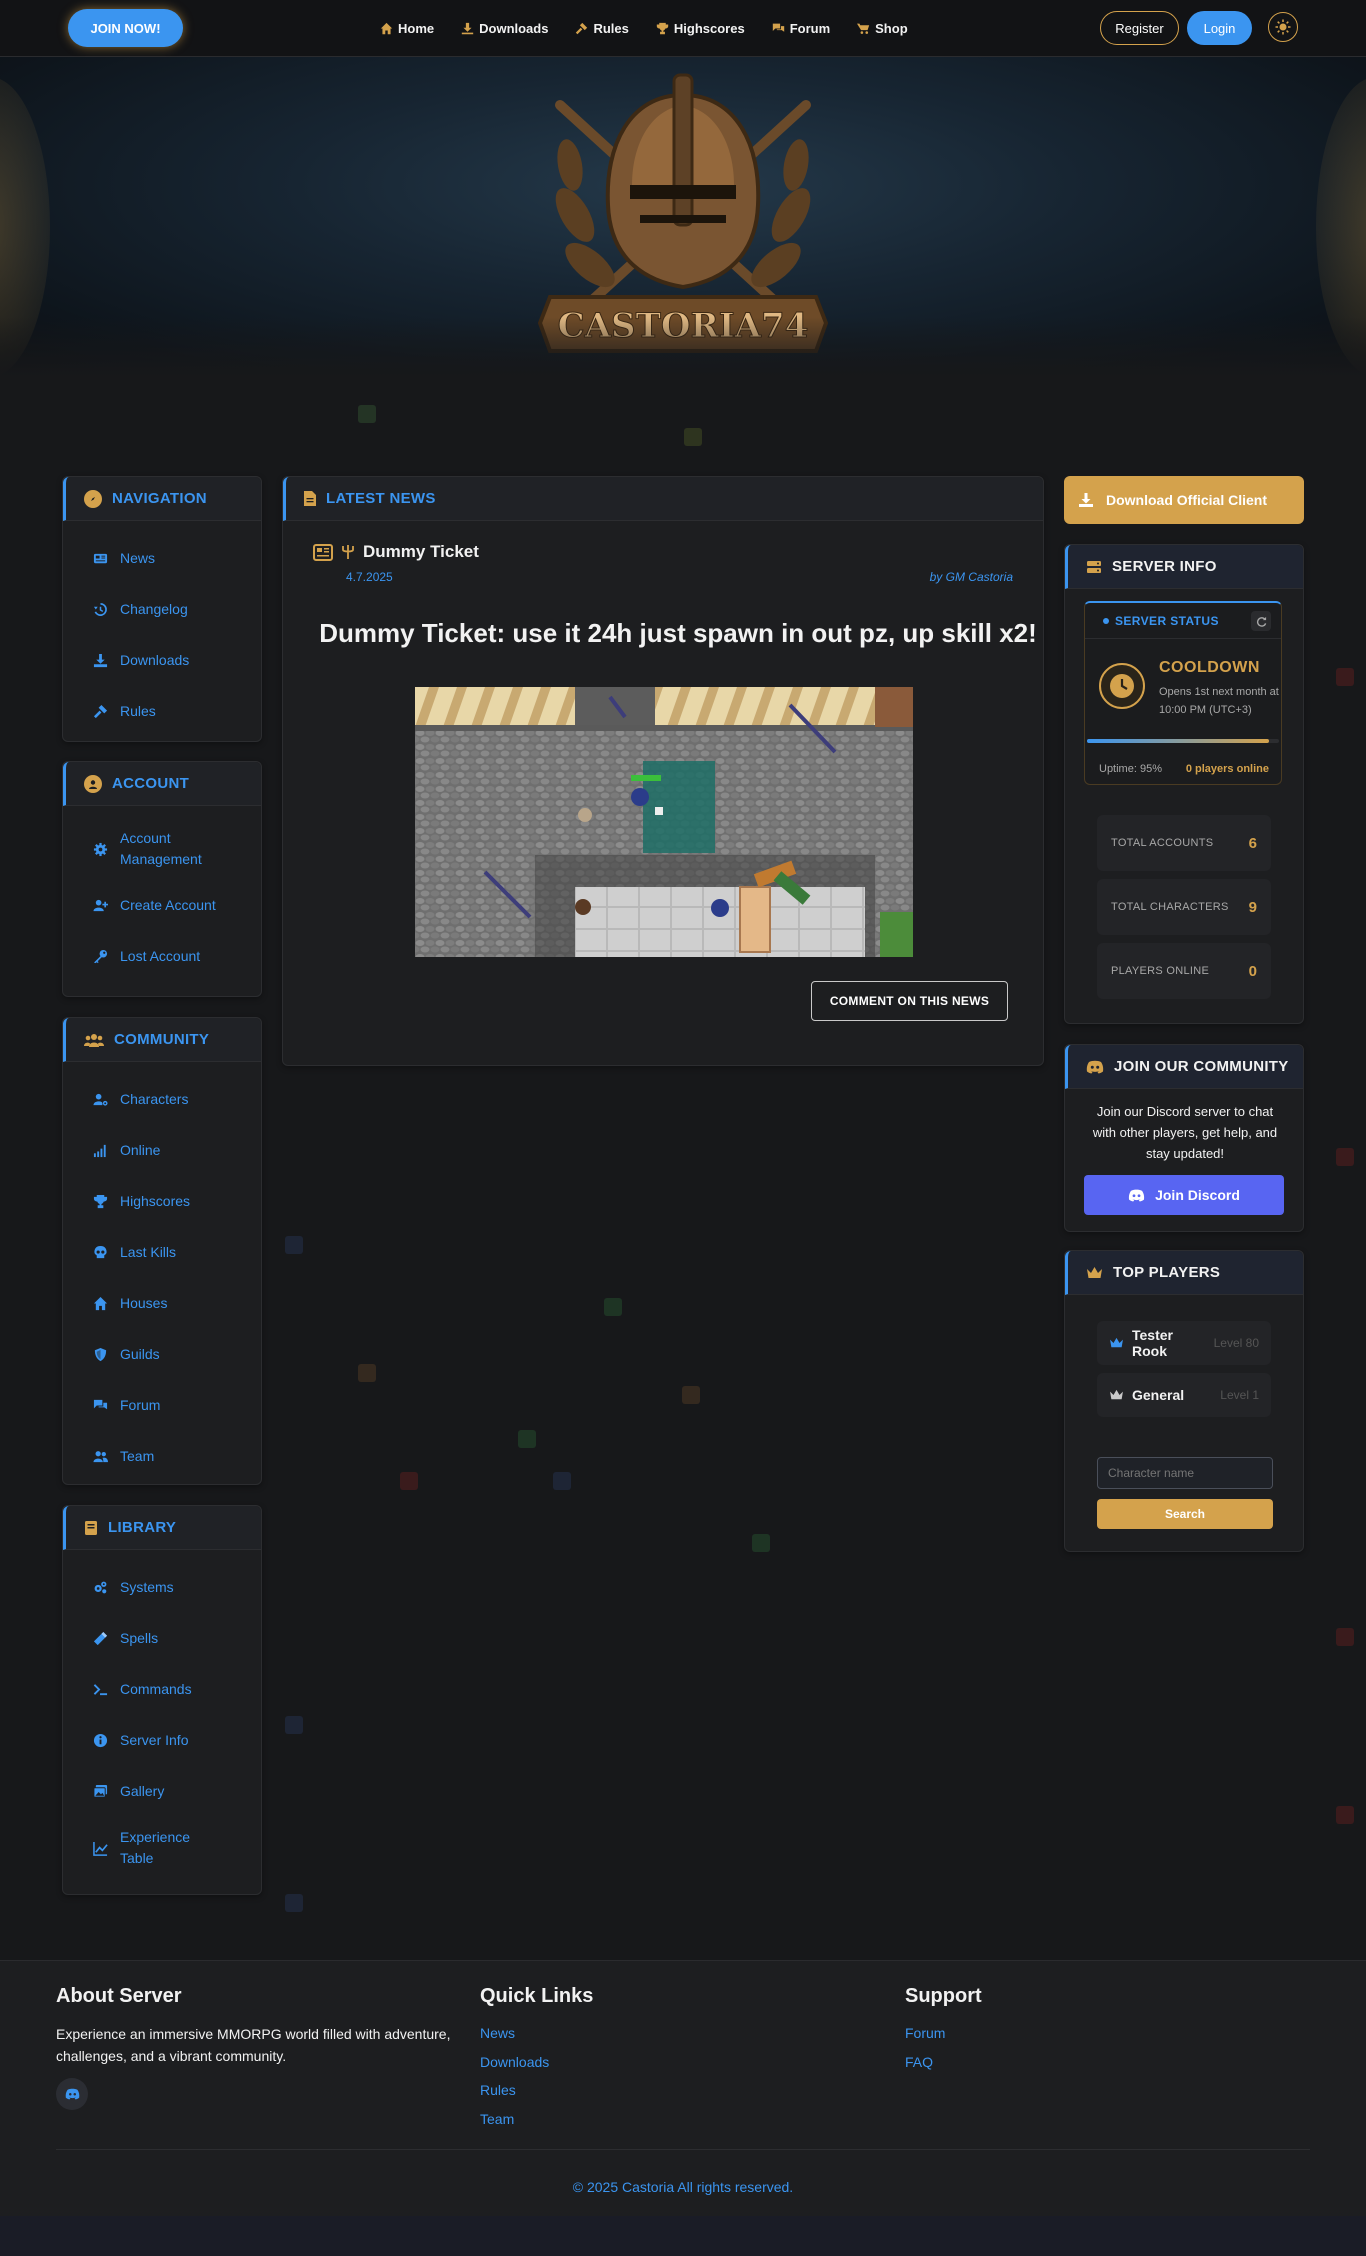 This screenshot has height=2256, width=1366. I want to click on signal-icon, so click(99, 1151).